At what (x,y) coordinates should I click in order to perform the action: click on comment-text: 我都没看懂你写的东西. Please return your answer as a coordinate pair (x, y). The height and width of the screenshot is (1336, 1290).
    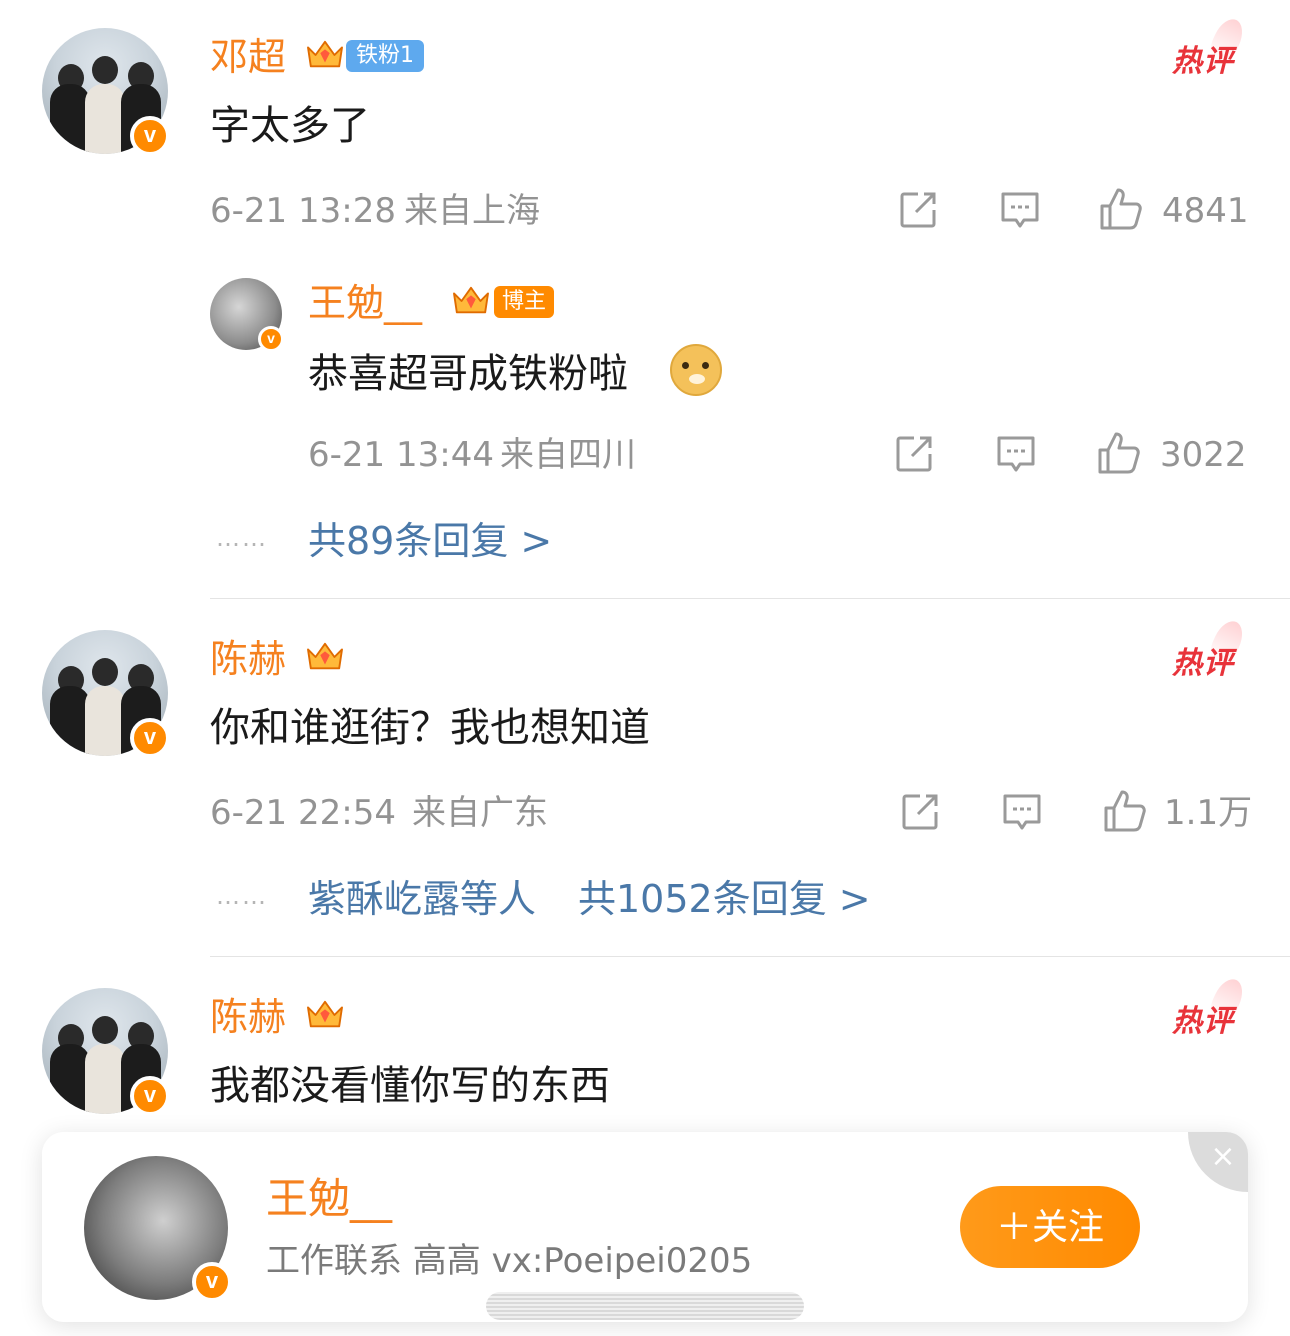
    Looking at the image, I should click on (410, 1086).